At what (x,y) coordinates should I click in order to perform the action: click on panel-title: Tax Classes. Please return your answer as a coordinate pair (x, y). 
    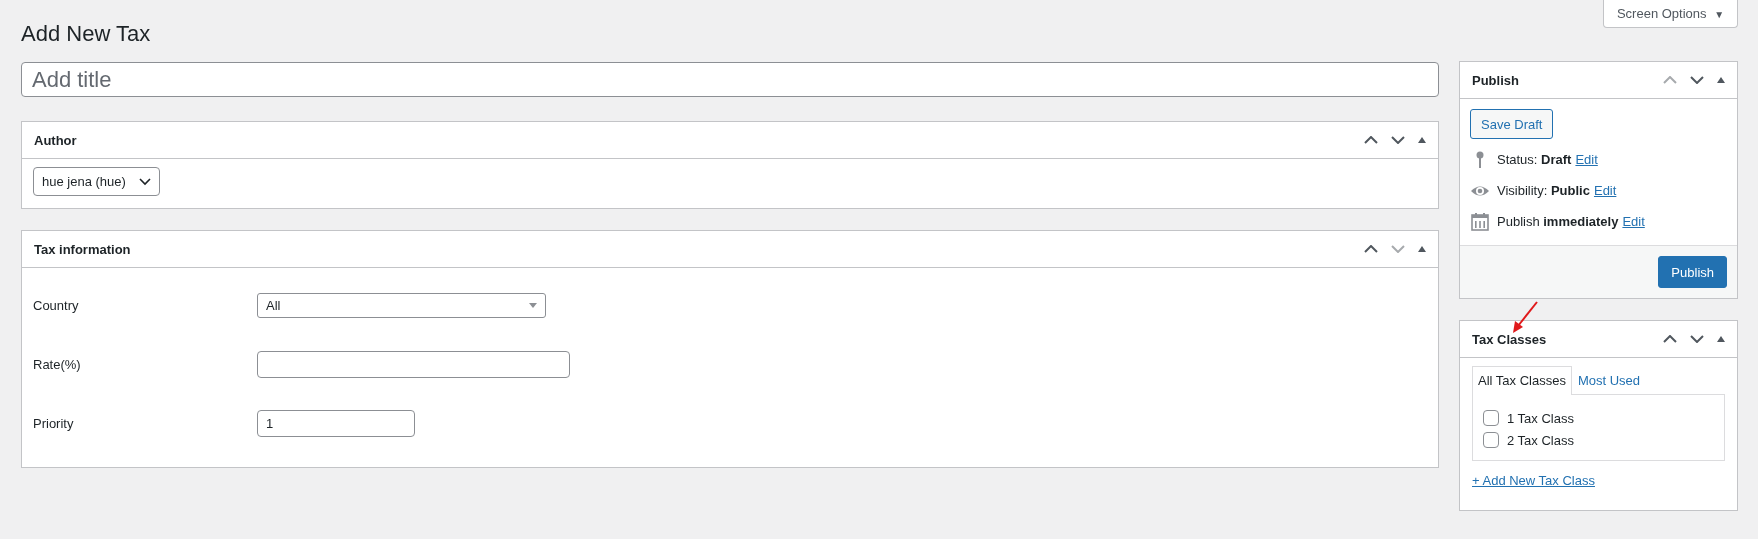
    Looking at the image, I should click on (1509, 339).